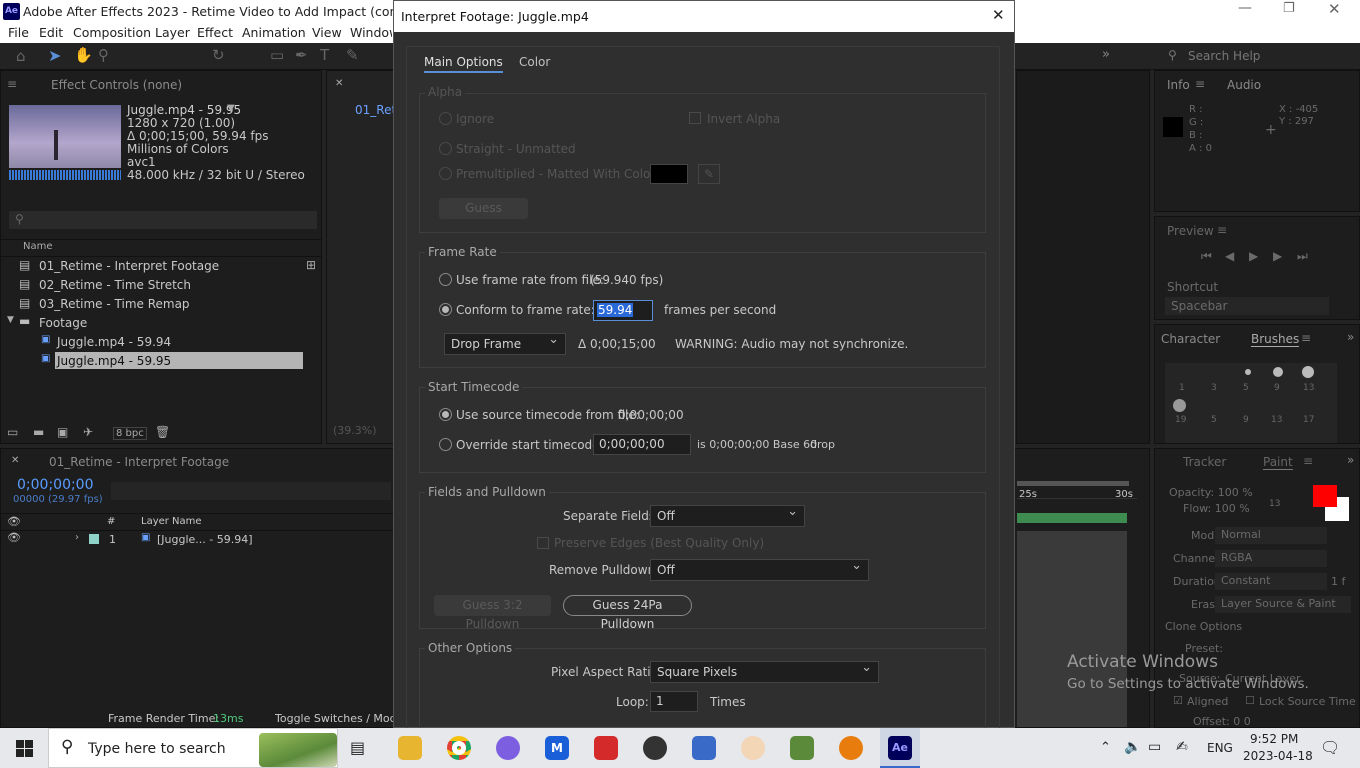  I want to click on workspace-expand-icon: », so click(1106, 54).